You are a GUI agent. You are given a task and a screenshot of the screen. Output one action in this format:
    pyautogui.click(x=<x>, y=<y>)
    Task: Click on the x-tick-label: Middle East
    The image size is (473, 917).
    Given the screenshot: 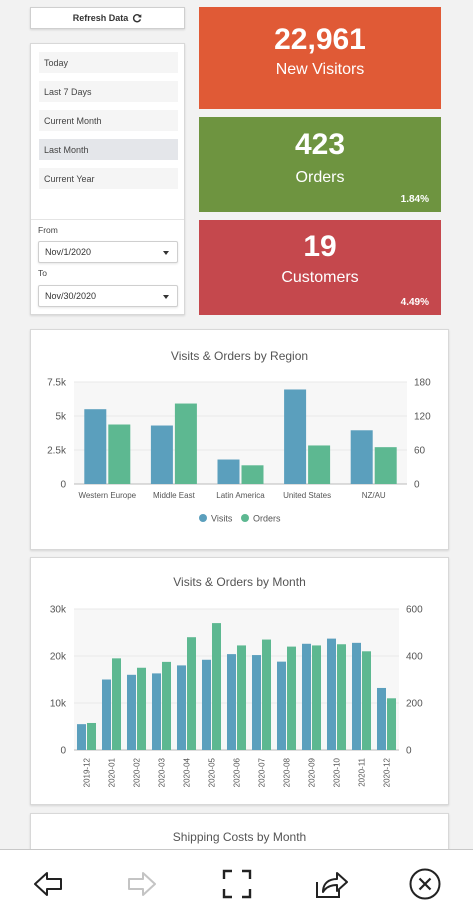 What is the action you would take?
    pyautogui.click(x=174, y=495)
    